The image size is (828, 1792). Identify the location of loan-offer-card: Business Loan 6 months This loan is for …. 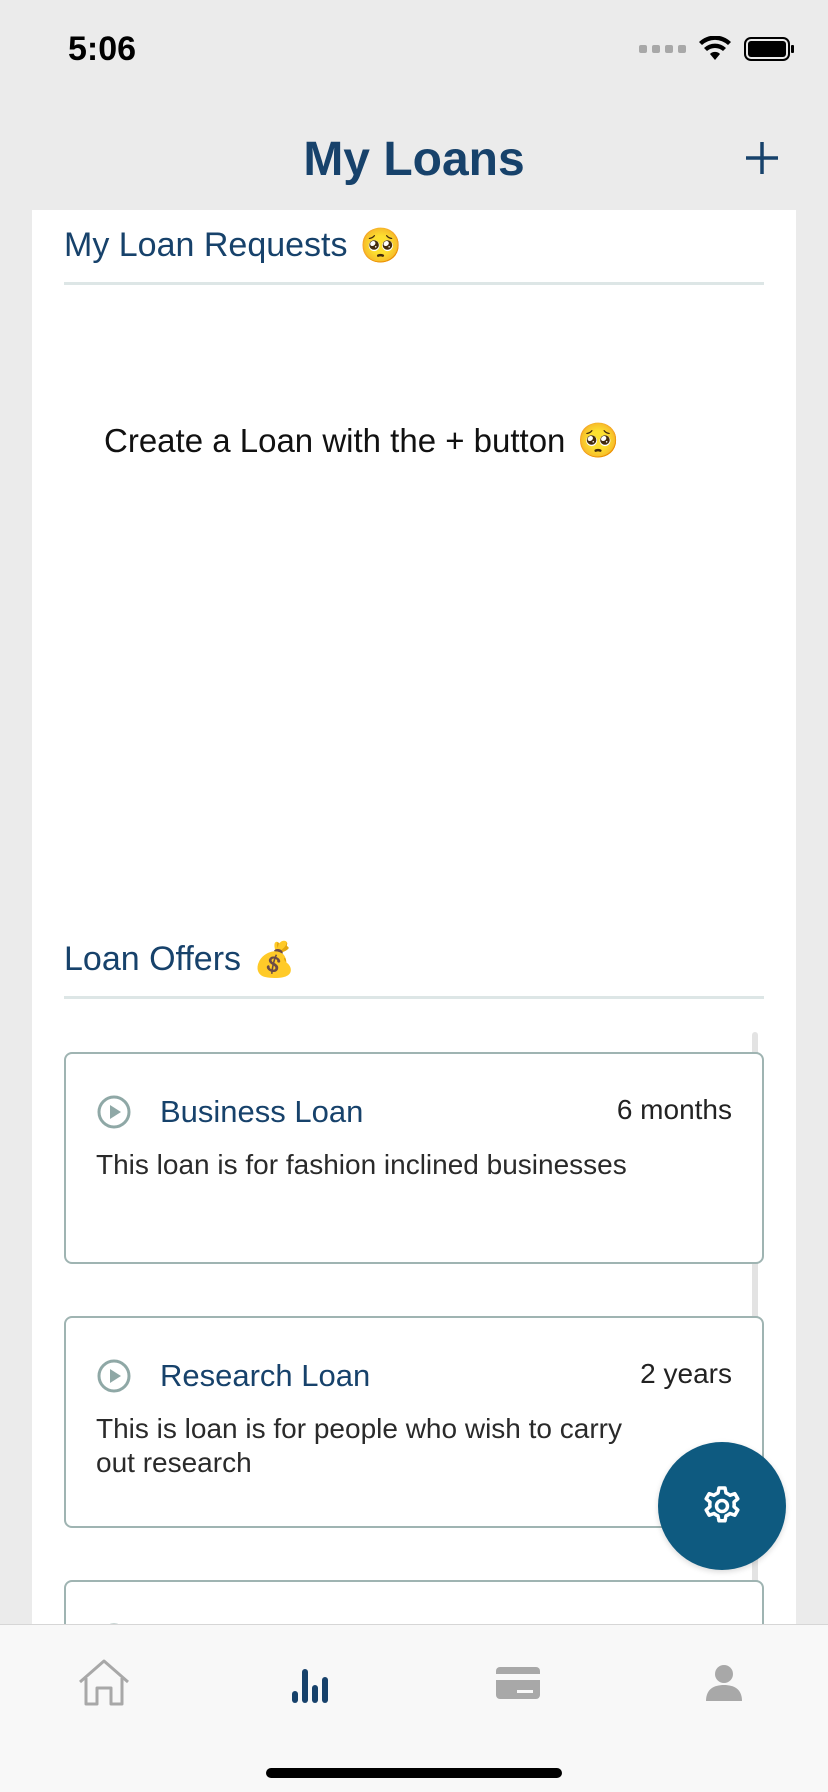
(414, 1158).